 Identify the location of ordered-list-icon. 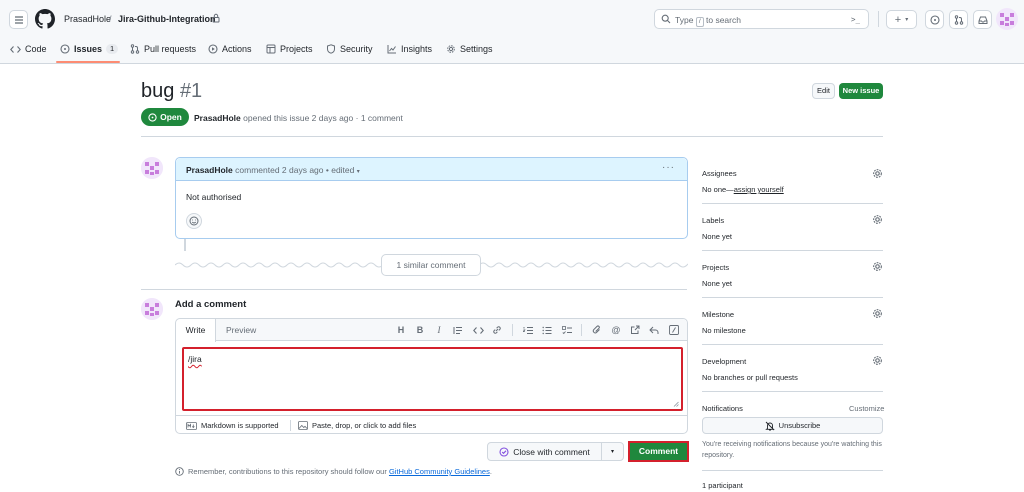
(528, 330).